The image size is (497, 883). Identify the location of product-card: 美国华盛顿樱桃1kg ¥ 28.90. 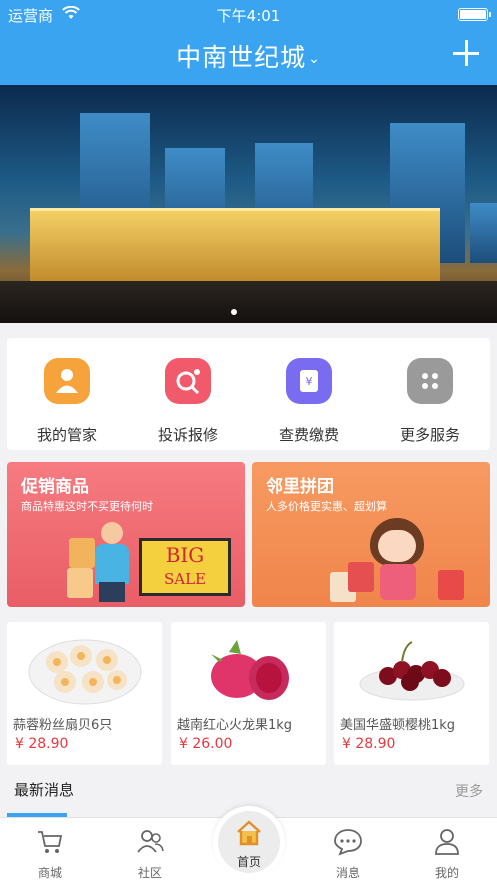
(411, 693).